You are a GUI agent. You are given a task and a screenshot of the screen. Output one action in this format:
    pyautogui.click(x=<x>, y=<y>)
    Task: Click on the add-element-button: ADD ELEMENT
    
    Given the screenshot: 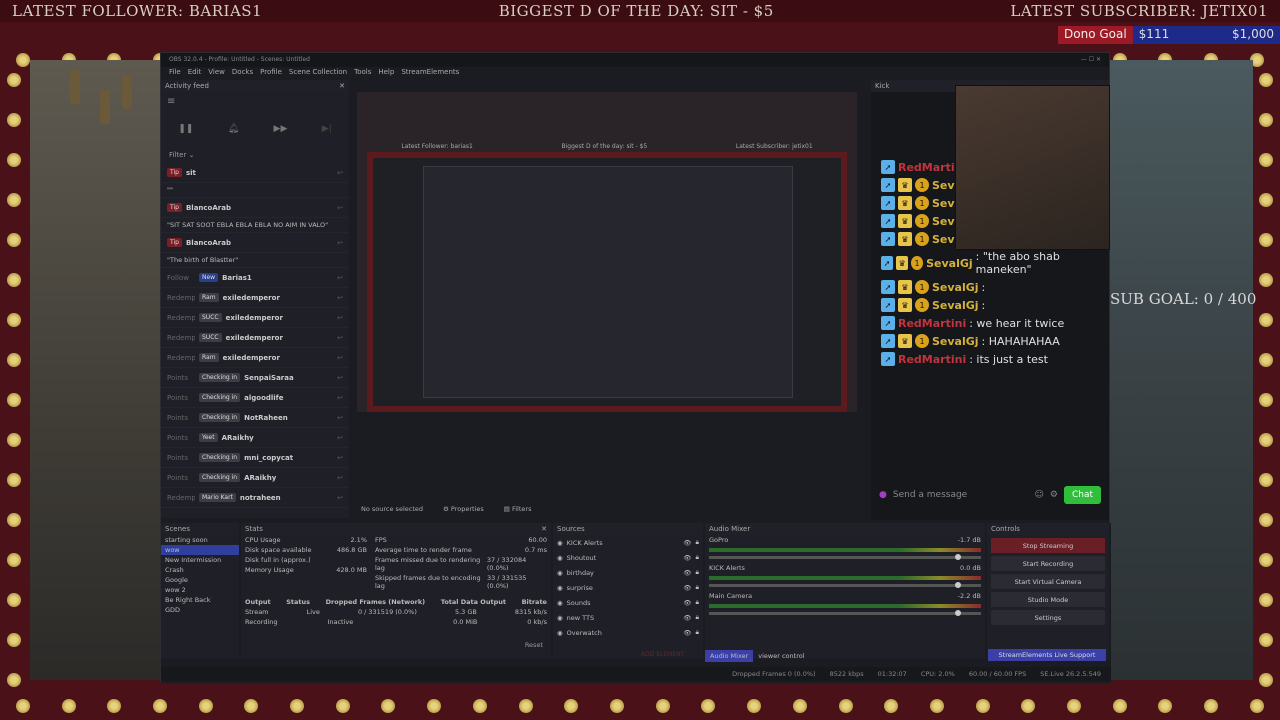 What is the action you would take?
    pyautogui.click(x=662, y=654)
    